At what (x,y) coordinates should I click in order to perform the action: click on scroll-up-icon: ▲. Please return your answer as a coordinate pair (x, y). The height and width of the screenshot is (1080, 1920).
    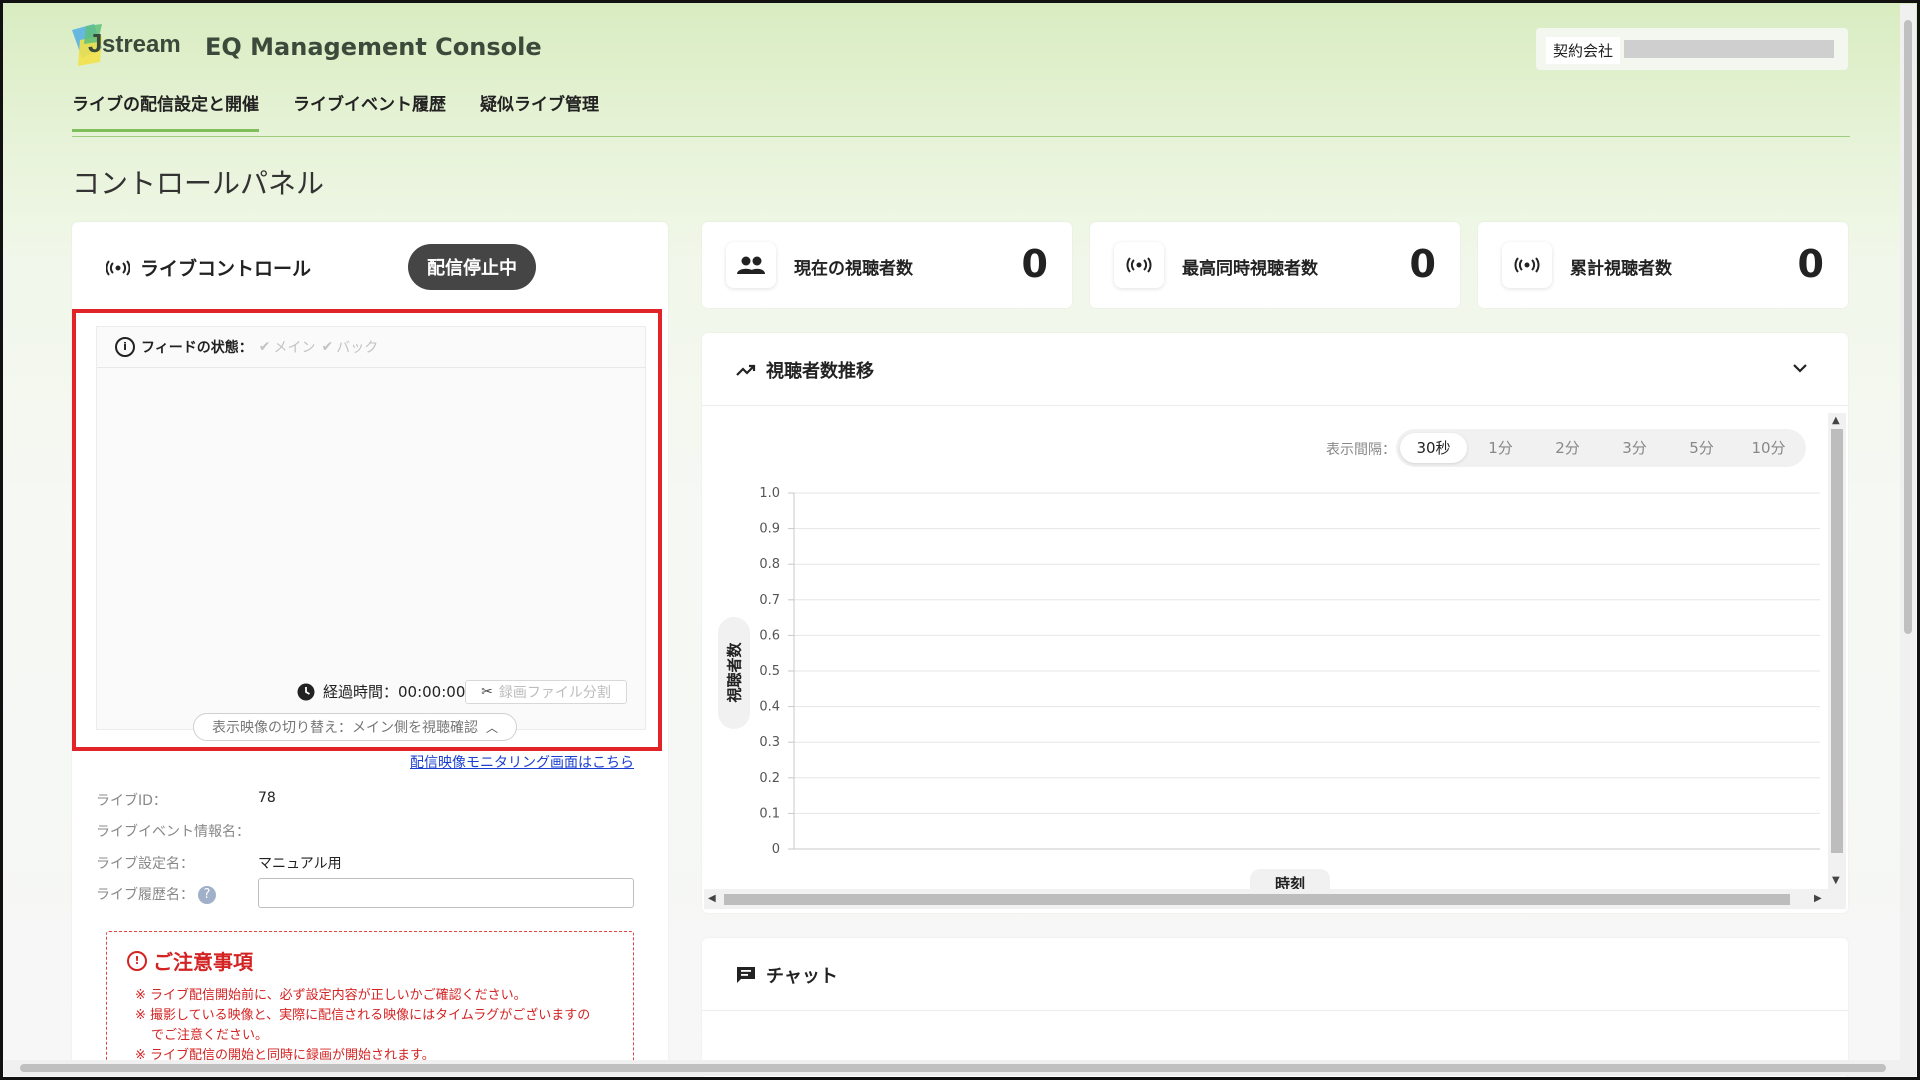
    Looking at the image, I should click on (1836, 420).